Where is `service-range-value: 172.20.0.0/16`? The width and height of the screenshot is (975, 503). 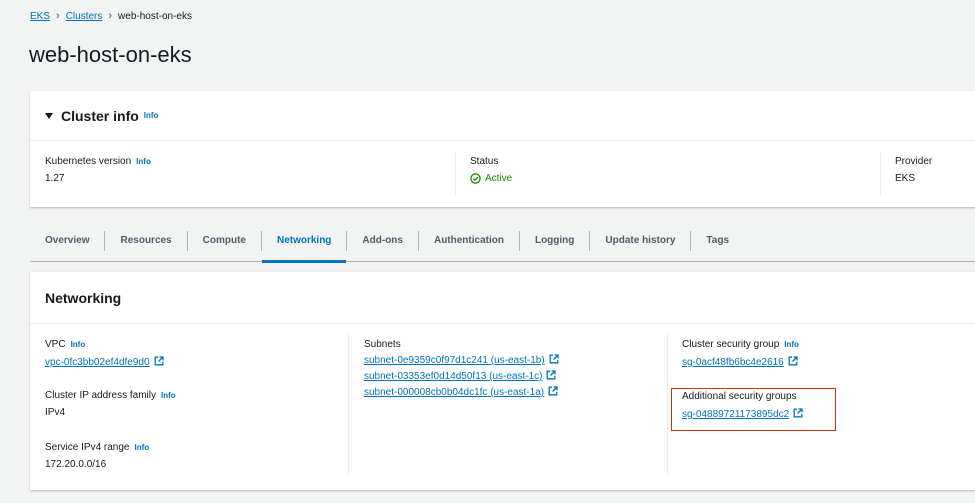
service-range-value: 172.20.0.0/16 is located at coordinates (76, 464).